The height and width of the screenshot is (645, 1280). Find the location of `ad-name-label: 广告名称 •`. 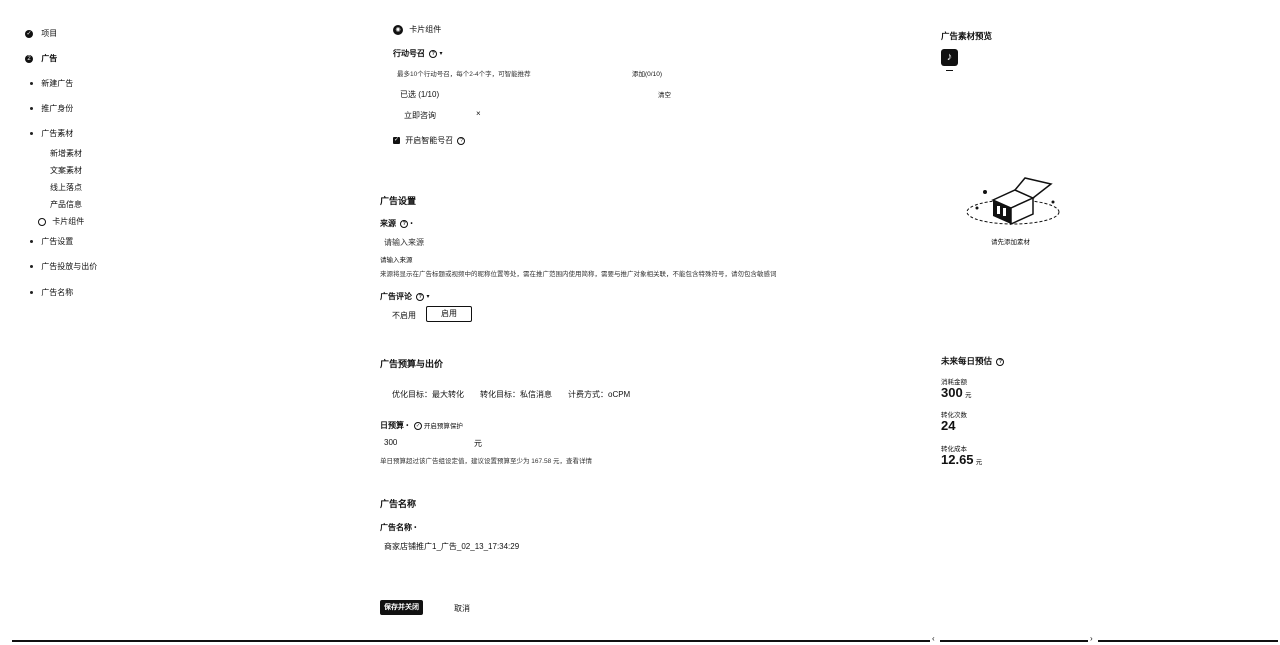

ad-name-label: 广告名称 • is located at coordinates (398, 527).